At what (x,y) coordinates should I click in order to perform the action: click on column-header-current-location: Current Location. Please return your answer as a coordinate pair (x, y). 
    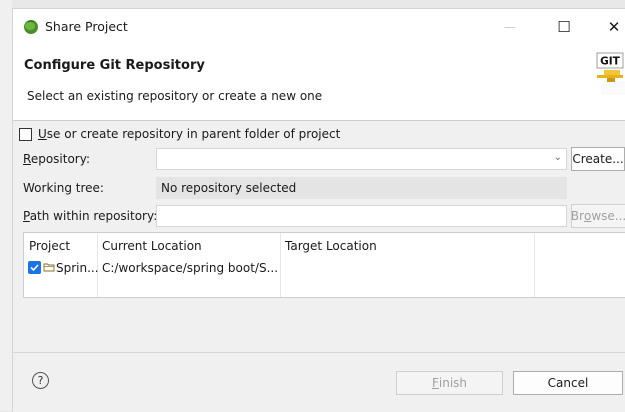
    Looking at the image, I should click on (152, 246).